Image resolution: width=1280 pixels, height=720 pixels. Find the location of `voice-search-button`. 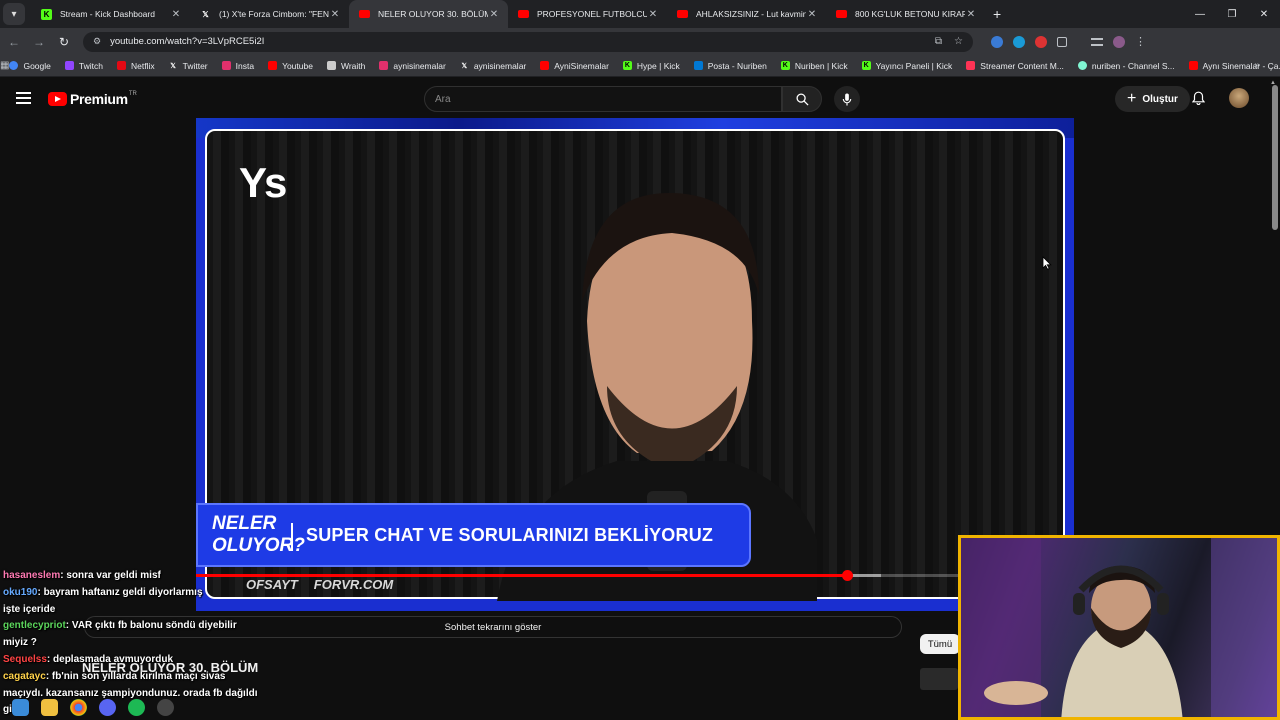

voice-search-button is located at coordinates (847, 99).